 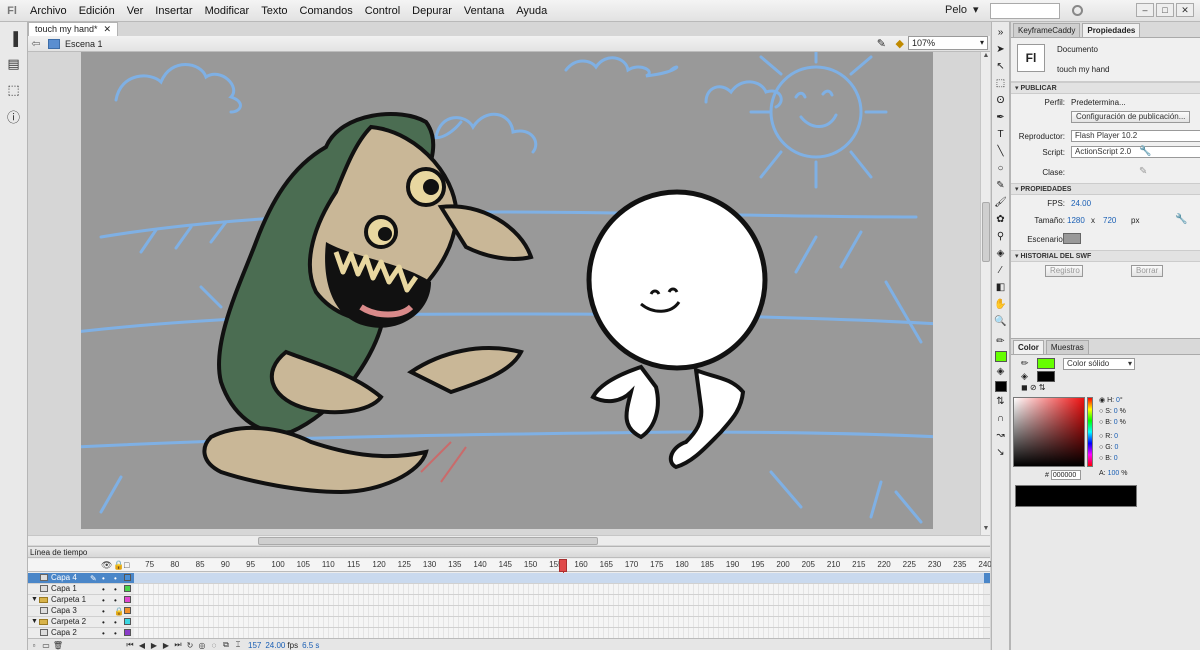 What do you see at coordinates (1067, 347) in the screenshot?
I see `tab-muestras: Muestras` at bounding box center [1067, 347].